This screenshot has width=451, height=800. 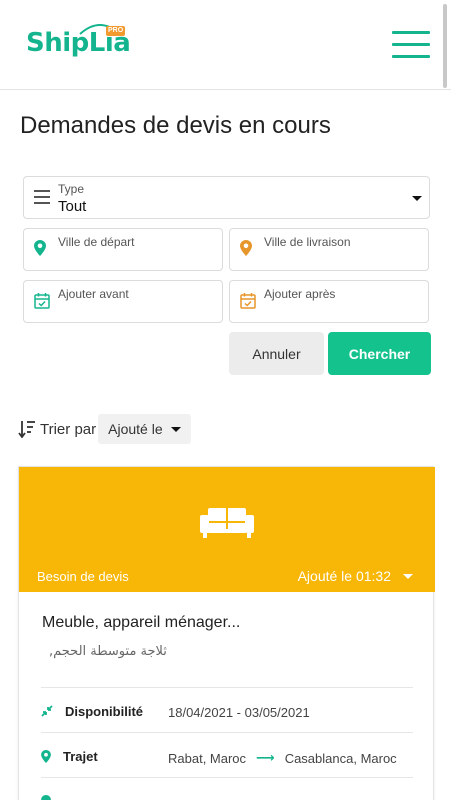 I want to click on departure-city-field: Ville de départ, so click(x=123, y=249).